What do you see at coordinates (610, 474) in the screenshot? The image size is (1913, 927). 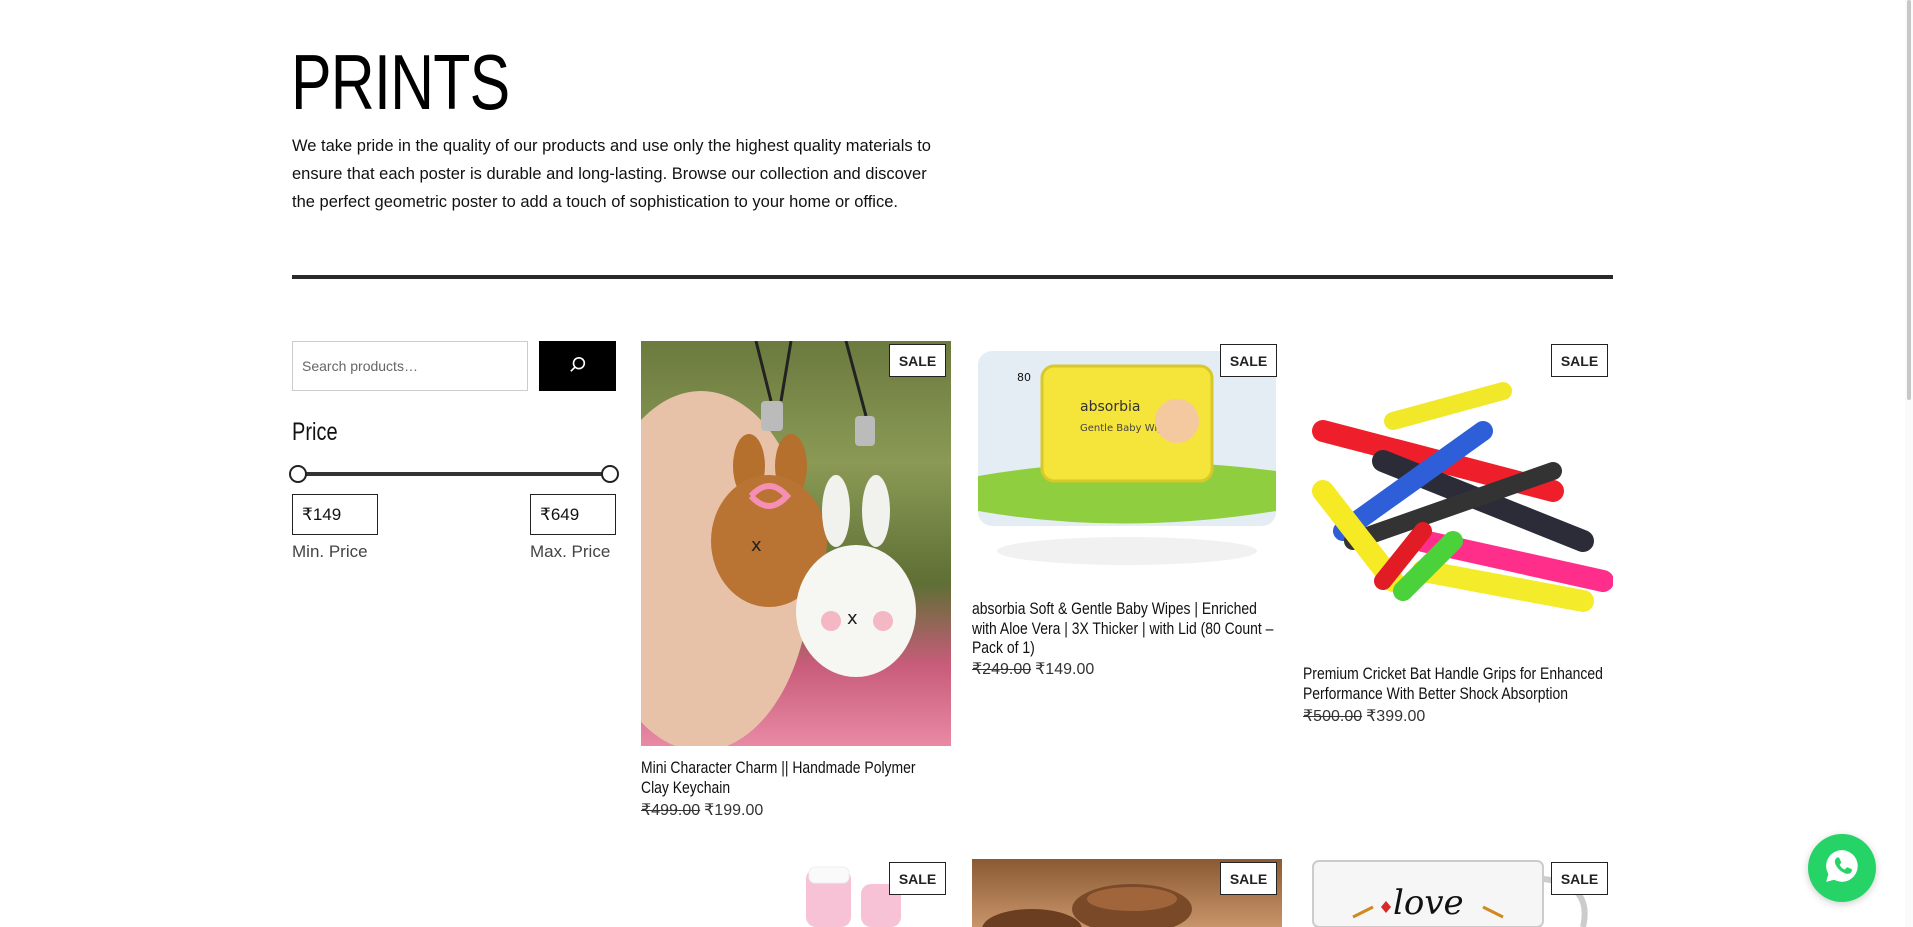 I see `price-slider-max-handle` at bounding box center [610, 474].